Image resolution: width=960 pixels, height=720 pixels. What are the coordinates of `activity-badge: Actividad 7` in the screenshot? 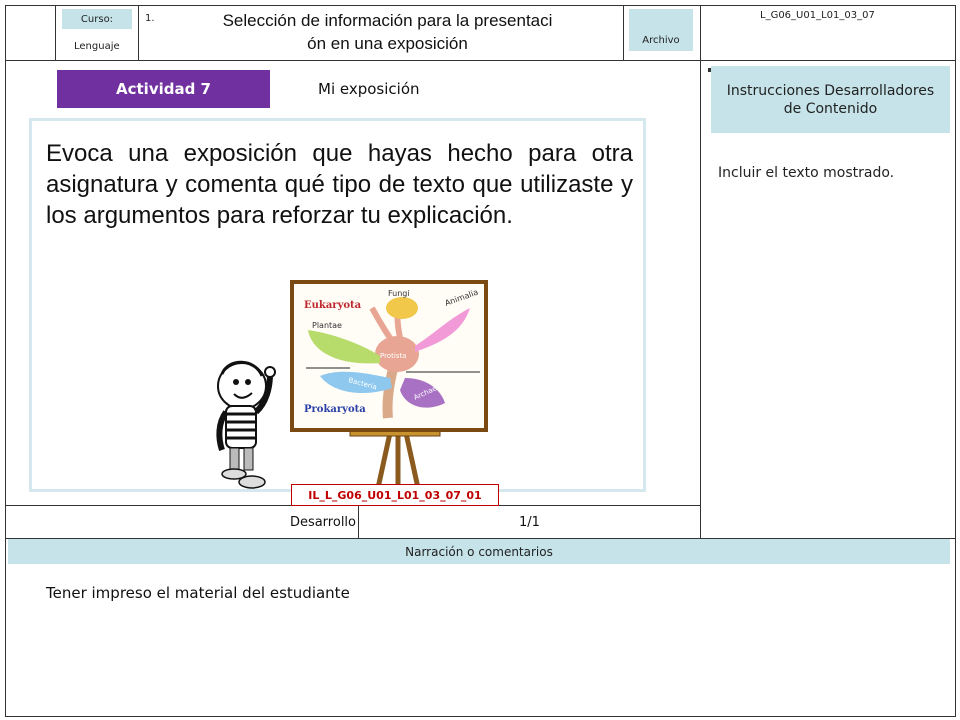 It's located at (163, 89).